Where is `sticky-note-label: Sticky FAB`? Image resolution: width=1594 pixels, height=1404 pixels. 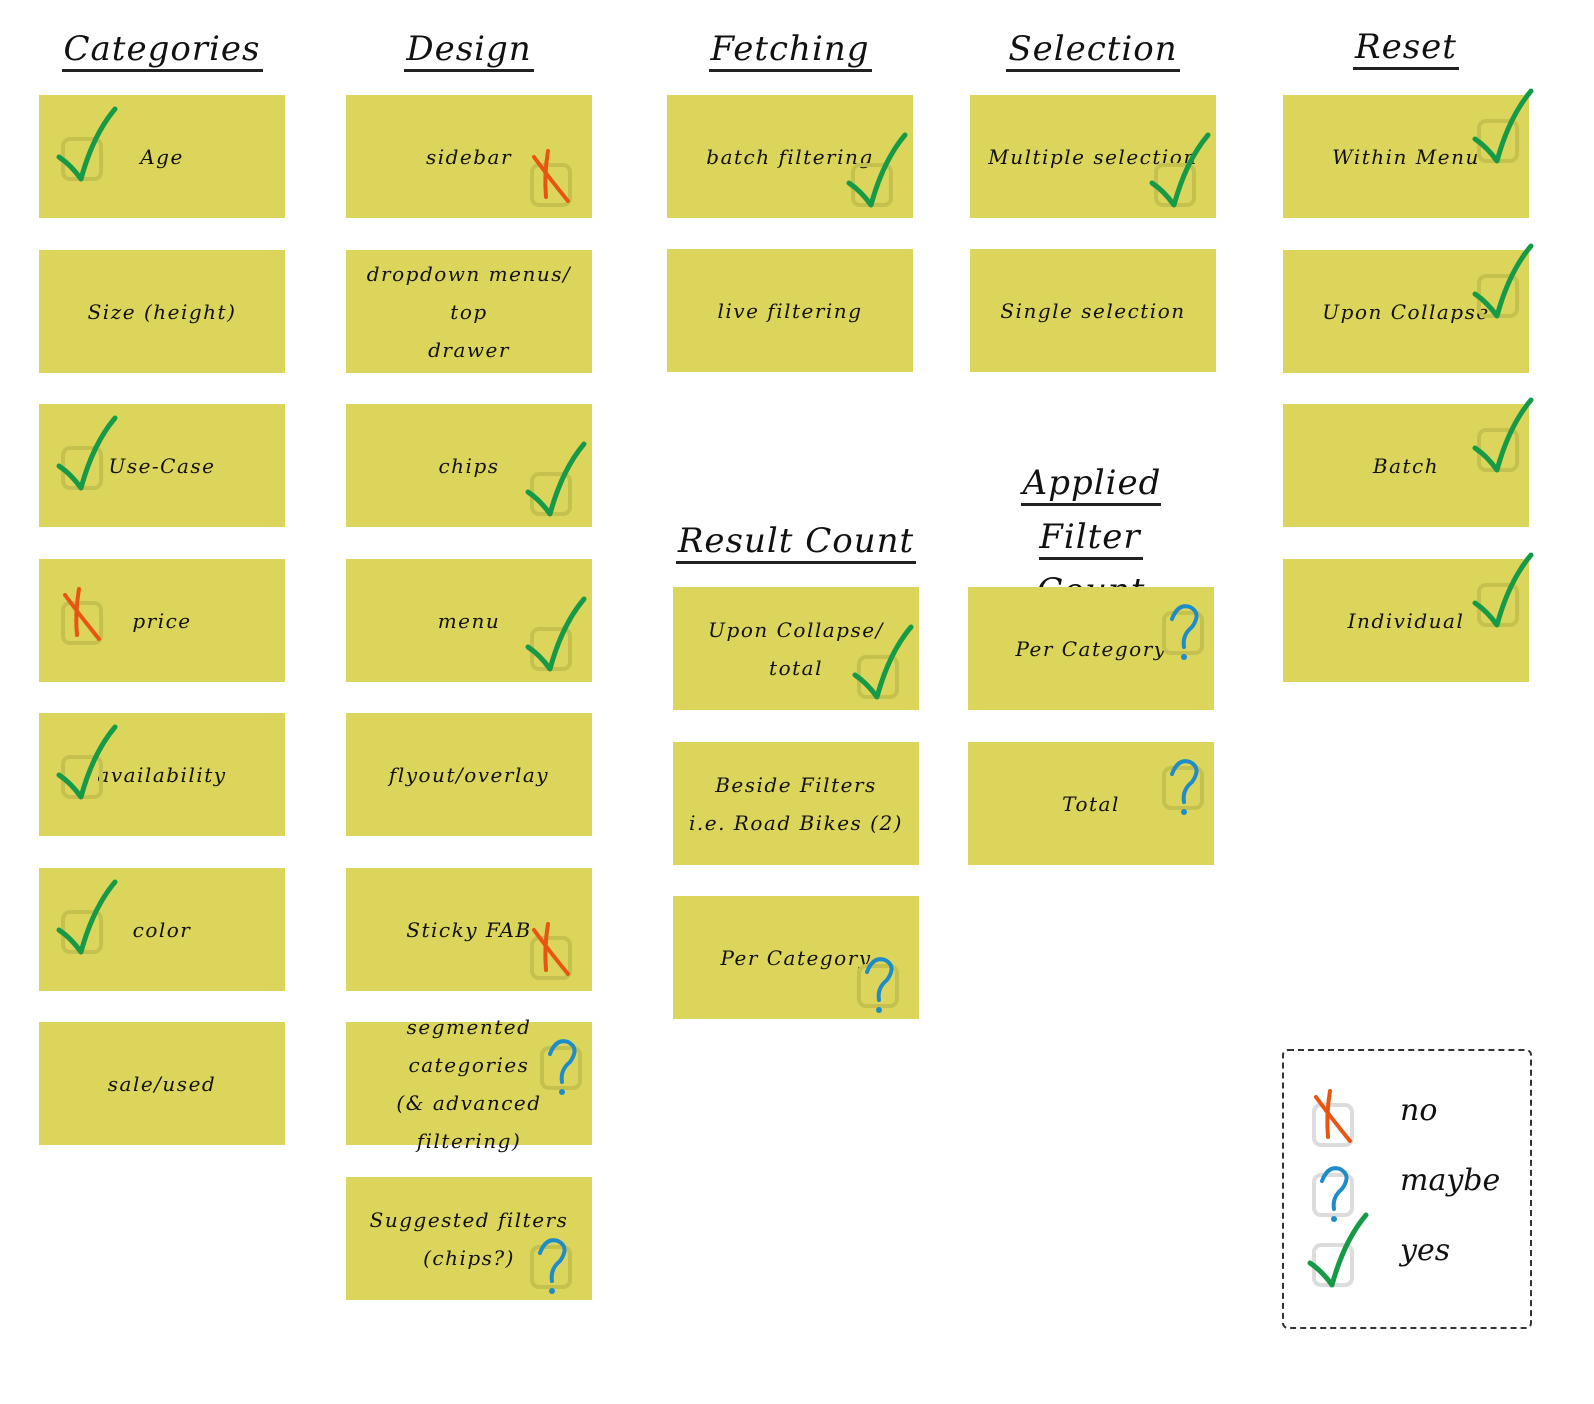
sticky-note-label: Sticky FAB is located at coordinates (469, 929).